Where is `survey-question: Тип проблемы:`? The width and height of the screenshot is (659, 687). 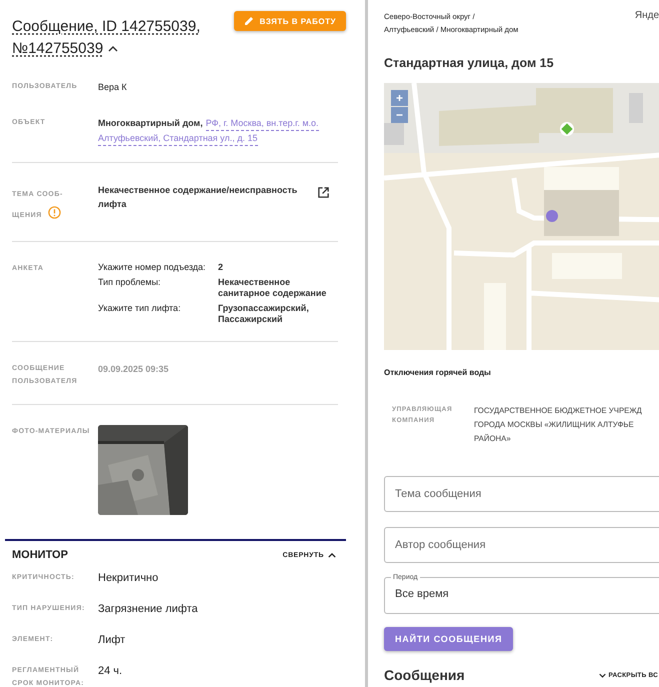
survey-question: Тип проблемы: is located at coordinates (130, 283).